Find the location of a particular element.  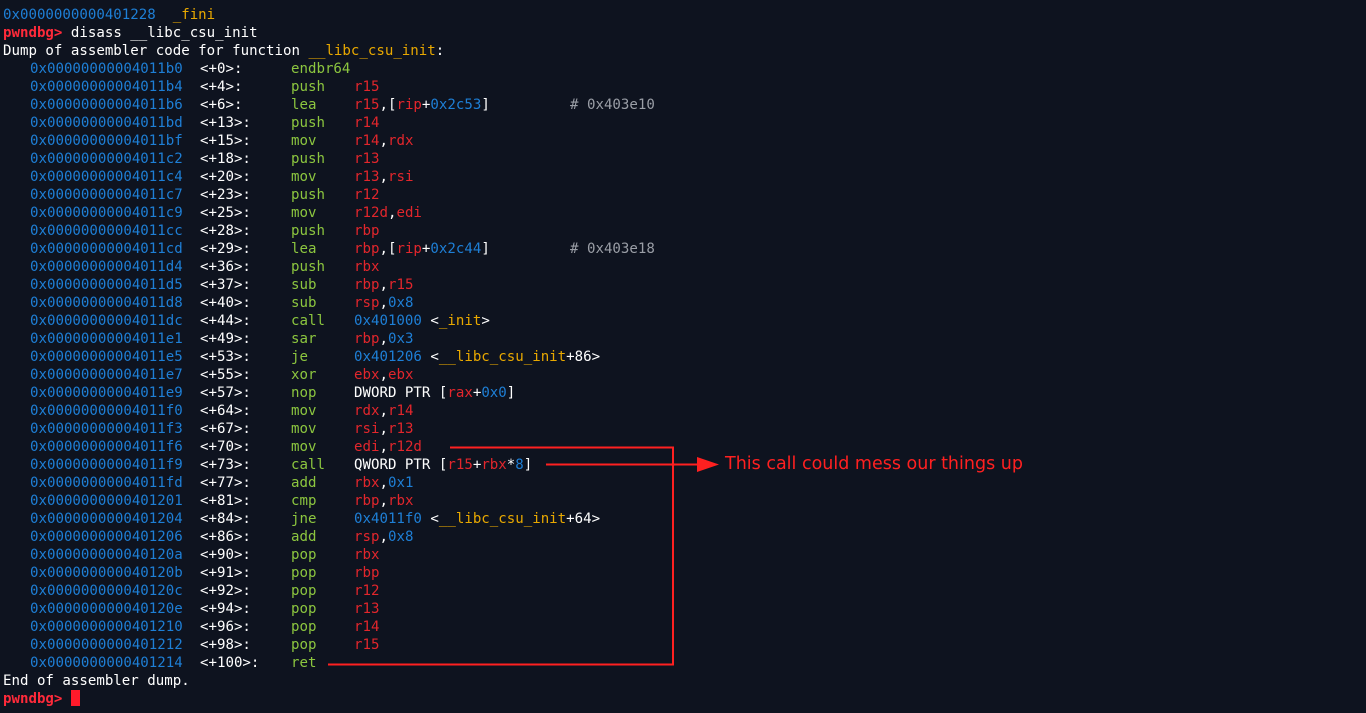

annotation-text: This call could mess our things up is located at coordinates (874, 464).